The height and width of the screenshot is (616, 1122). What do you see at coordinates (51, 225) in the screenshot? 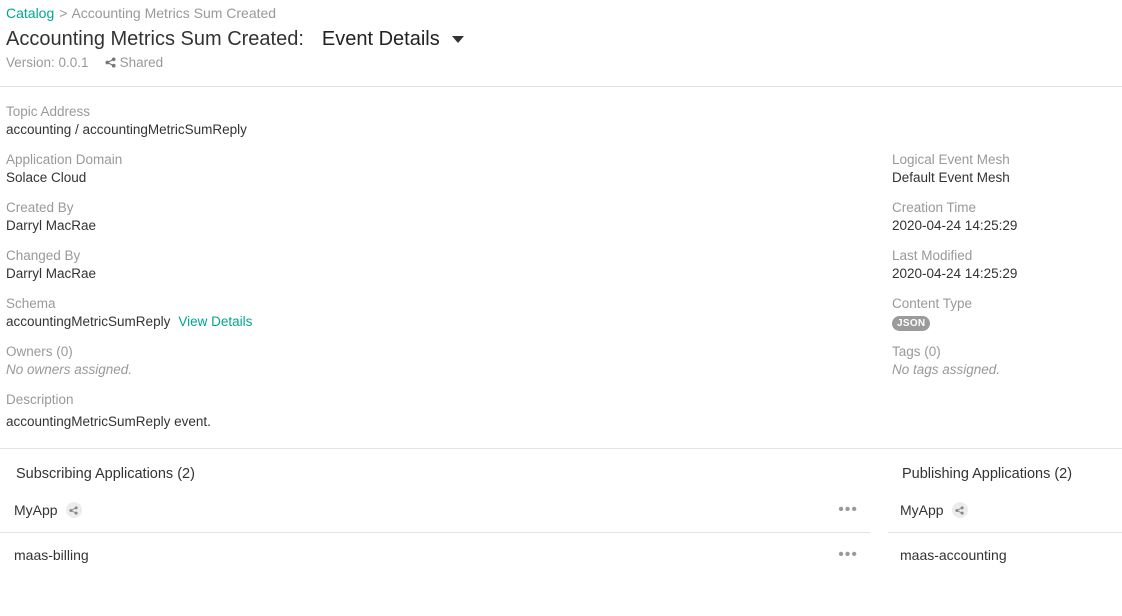
I see `created-by-value: Darryl MacRae` at bounding box center [51, 225].